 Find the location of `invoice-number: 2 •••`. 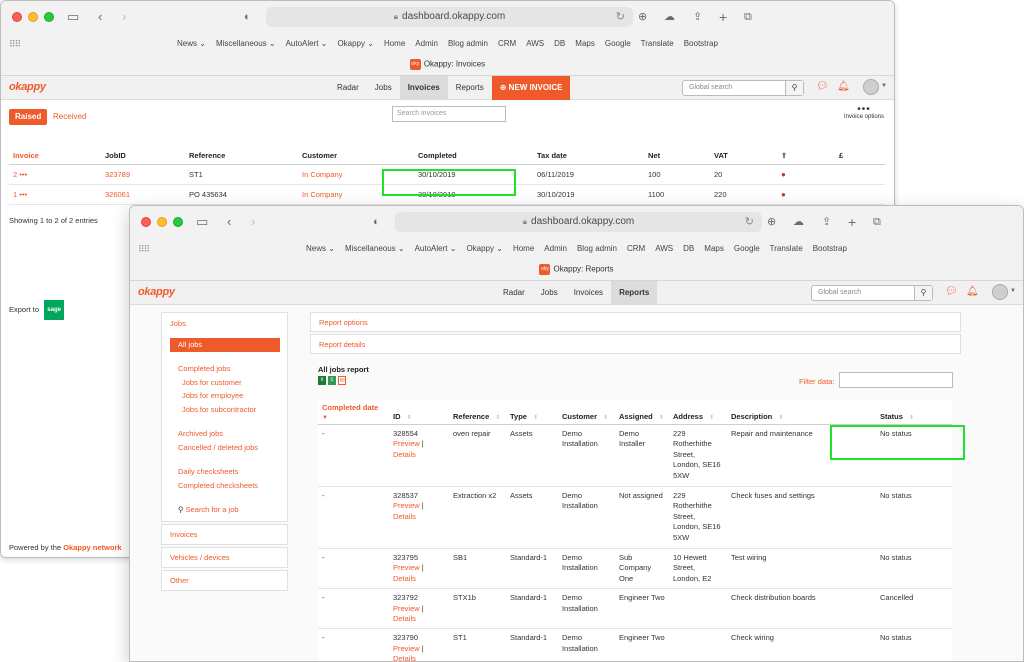

invoice-number: 2 ••• is located at coordinates (55, 174).